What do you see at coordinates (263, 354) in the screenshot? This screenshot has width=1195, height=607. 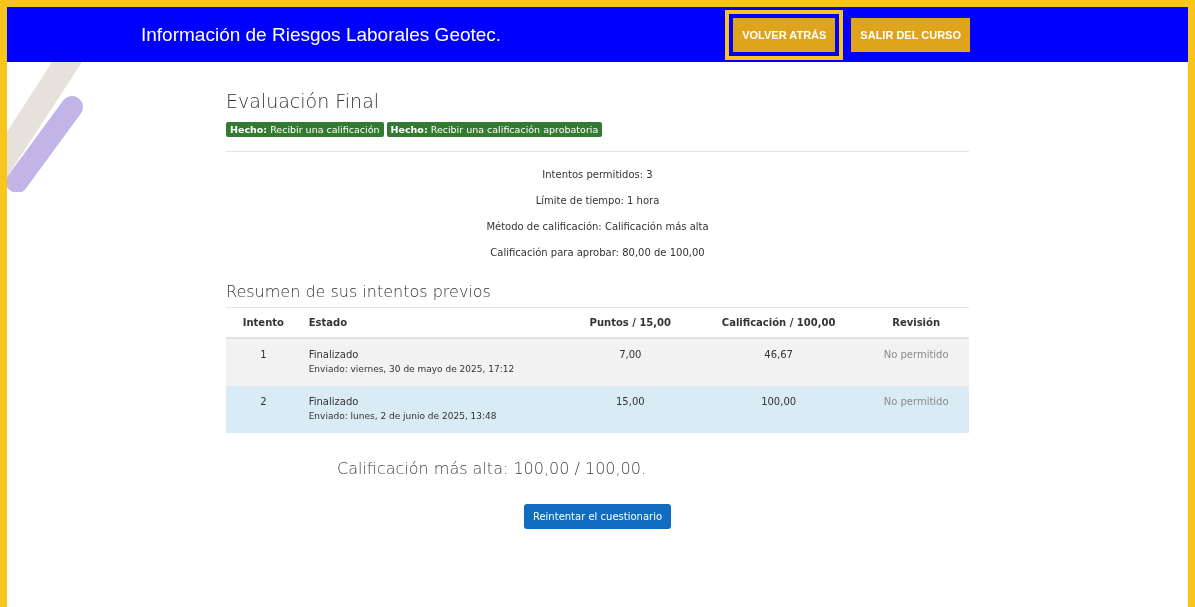 I see `table-cell: 1` at bounding box center [263, 354].